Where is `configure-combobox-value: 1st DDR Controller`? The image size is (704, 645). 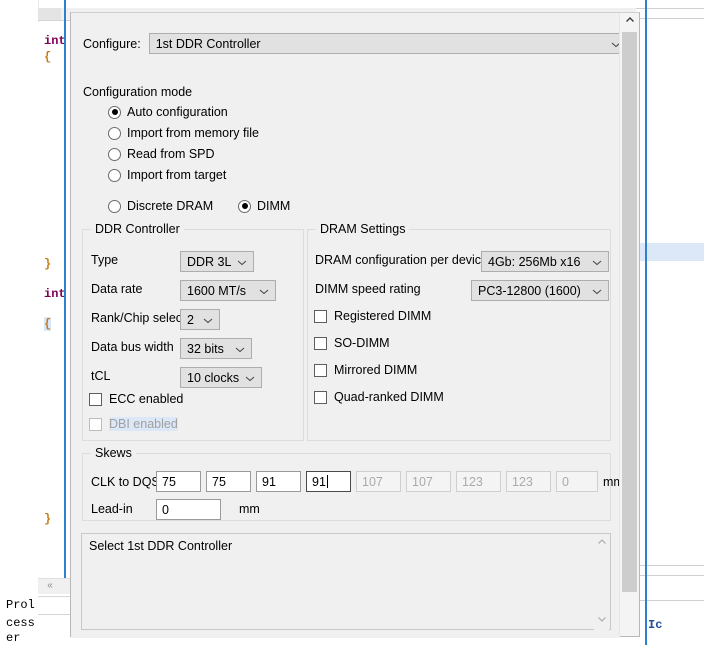 configure-combobox-value: 1st DDR Controller is located at coordinates (208, 43).